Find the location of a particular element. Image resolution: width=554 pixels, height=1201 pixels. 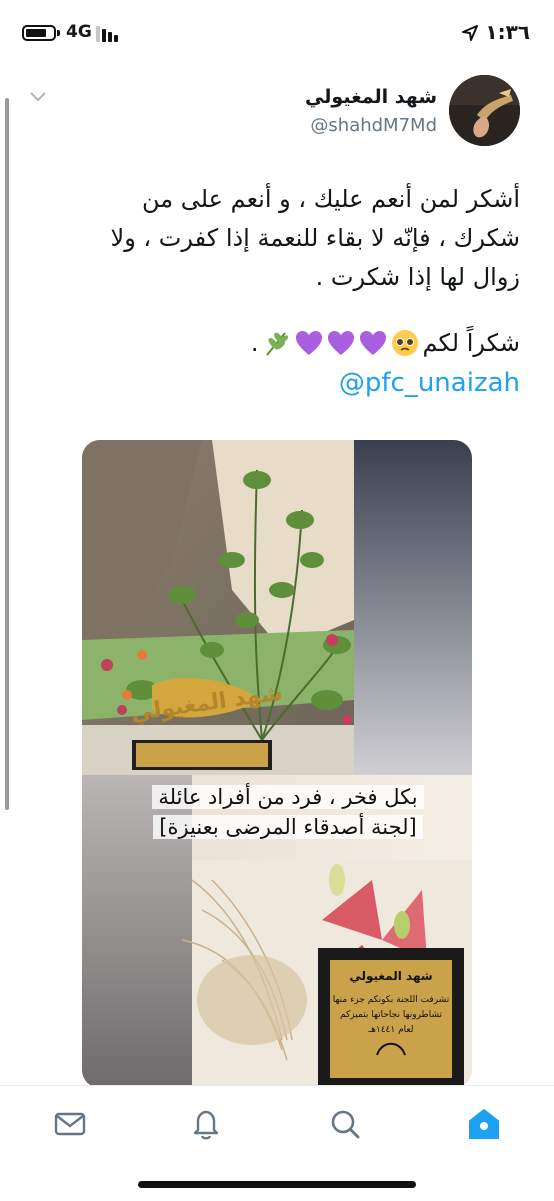

battery-nub is located at coordinates (58, 33).